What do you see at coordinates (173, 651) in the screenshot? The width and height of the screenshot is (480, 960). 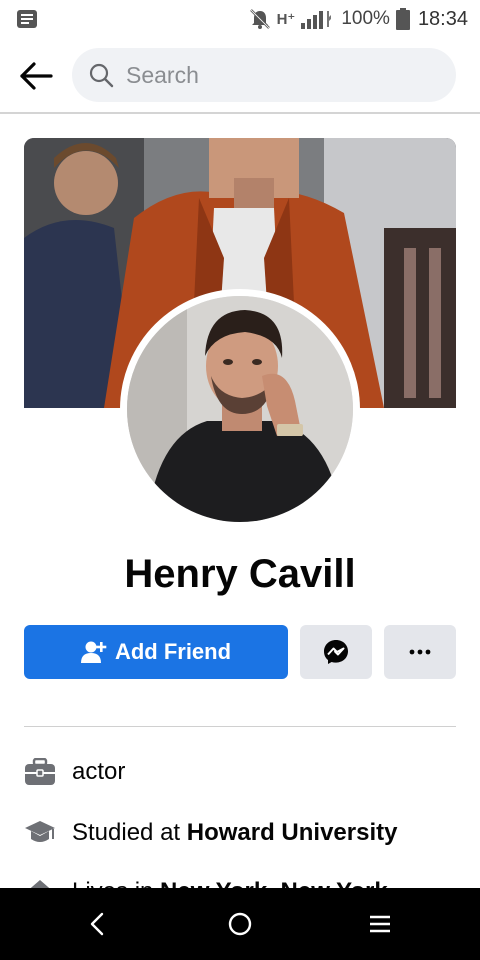 I see `add-friend-label: Add Friend` at bounding box center [173, 651].